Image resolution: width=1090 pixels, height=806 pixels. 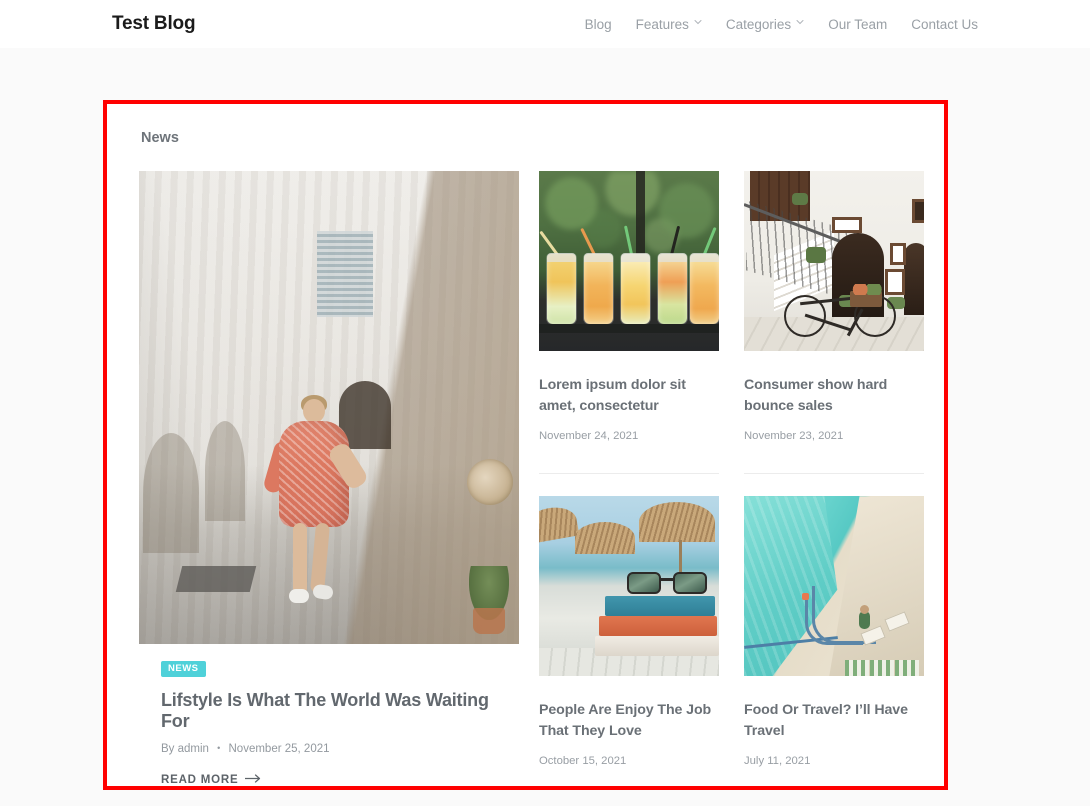 I want to click on alley-shutter-shape, so click(x=345, y=274).